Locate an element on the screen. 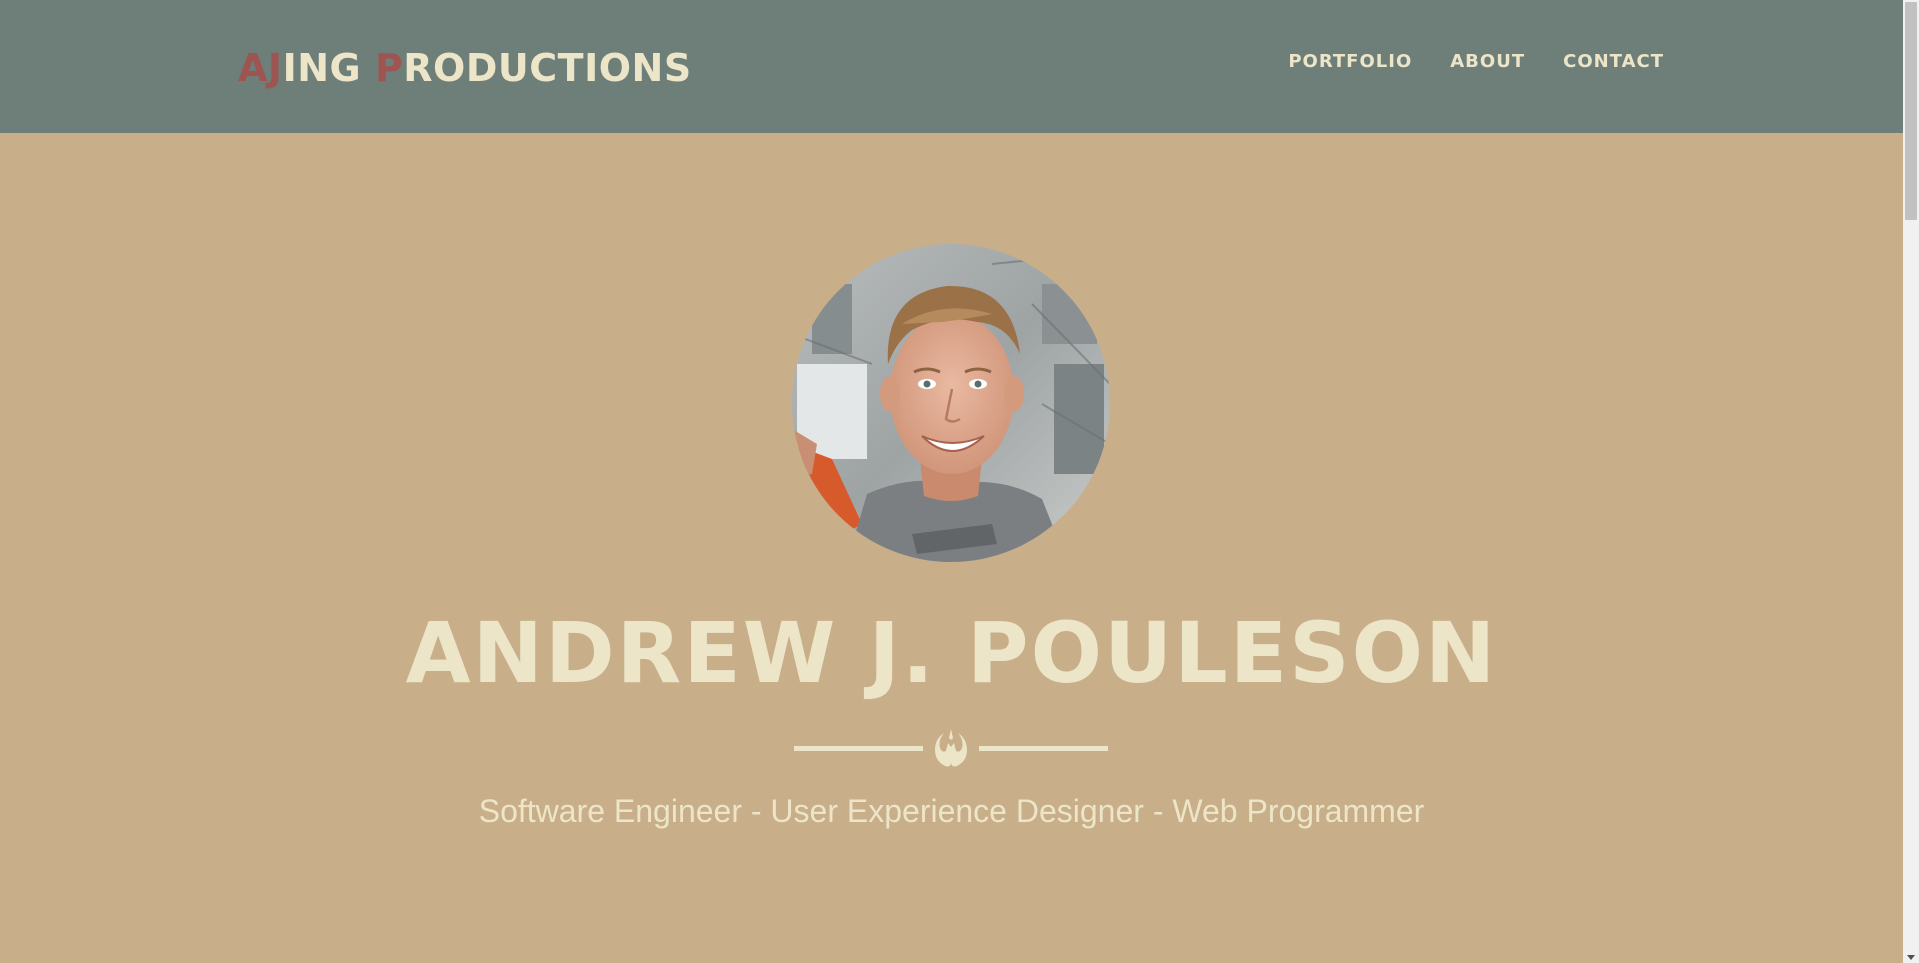  nav-link-about: ABOUT is located at coordinates (1487, 61).